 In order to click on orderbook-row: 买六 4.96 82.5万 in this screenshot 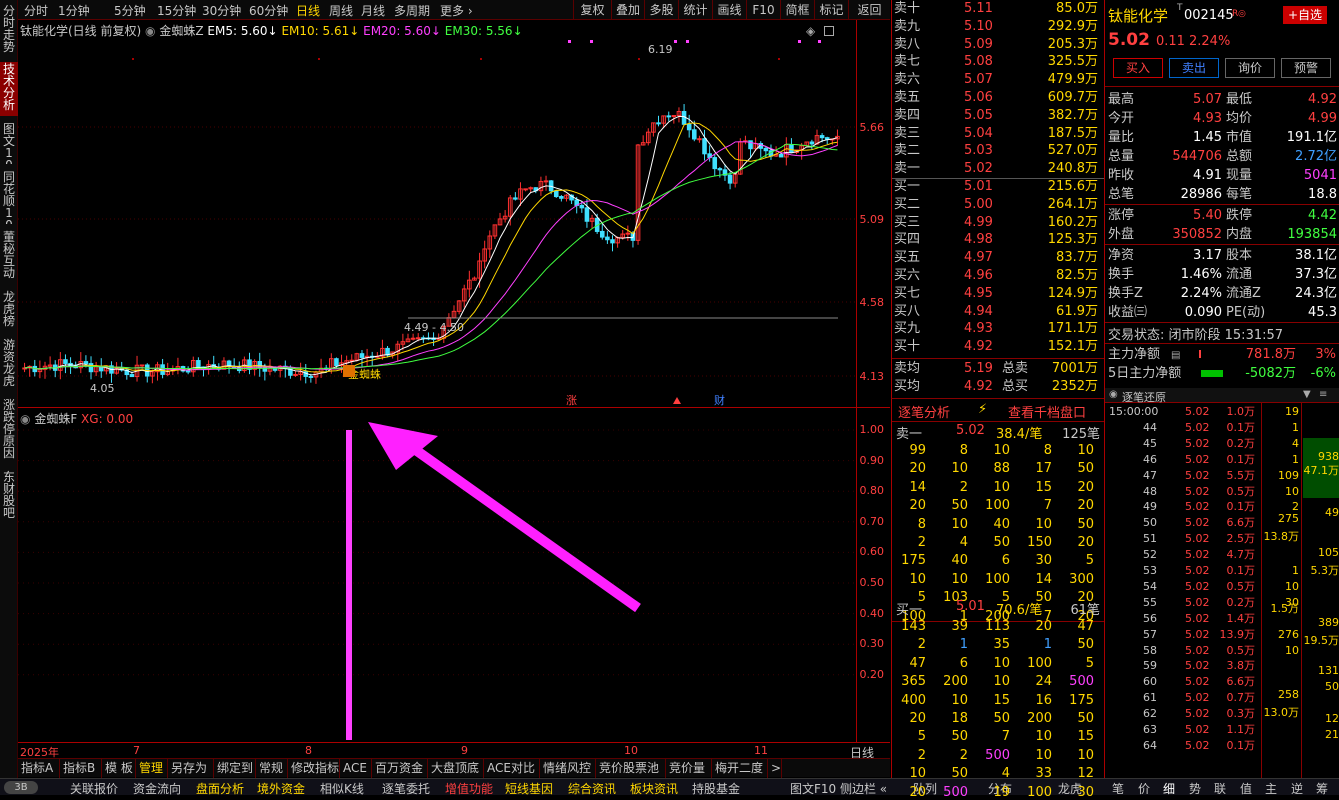, I will do `click(998, 276)`.